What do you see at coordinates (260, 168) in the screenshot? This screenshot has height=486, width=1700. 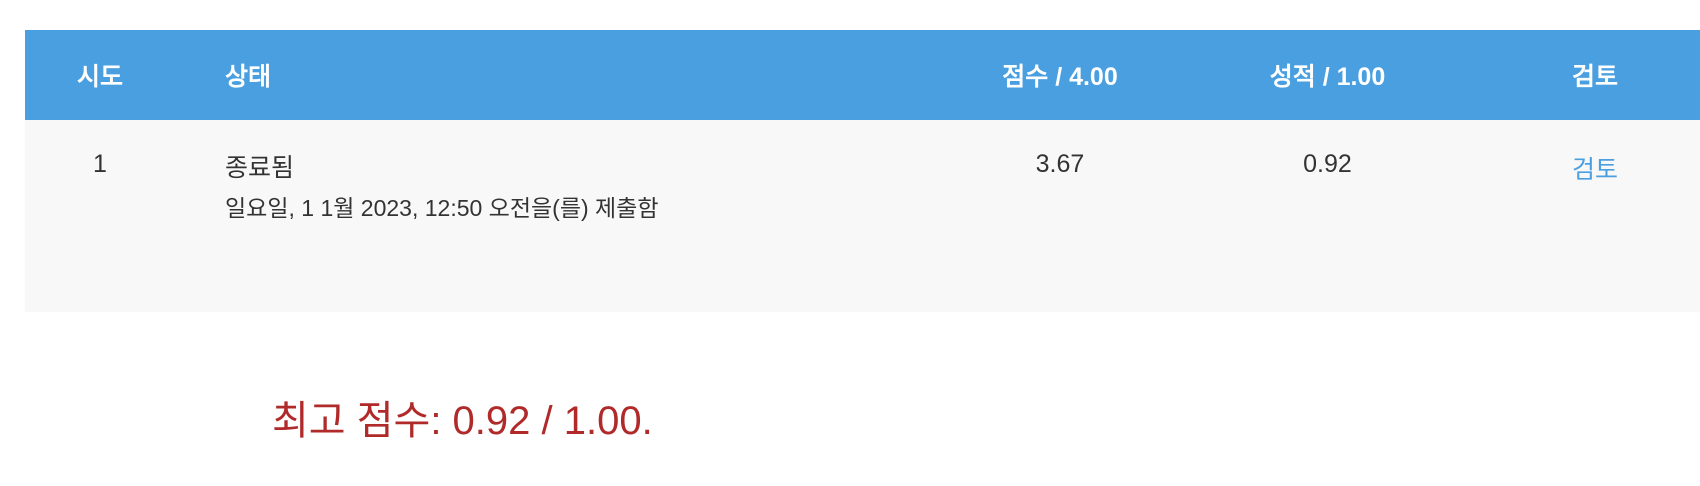 I see `attempt-state: 종료됨` at bounding box center [260, 168].